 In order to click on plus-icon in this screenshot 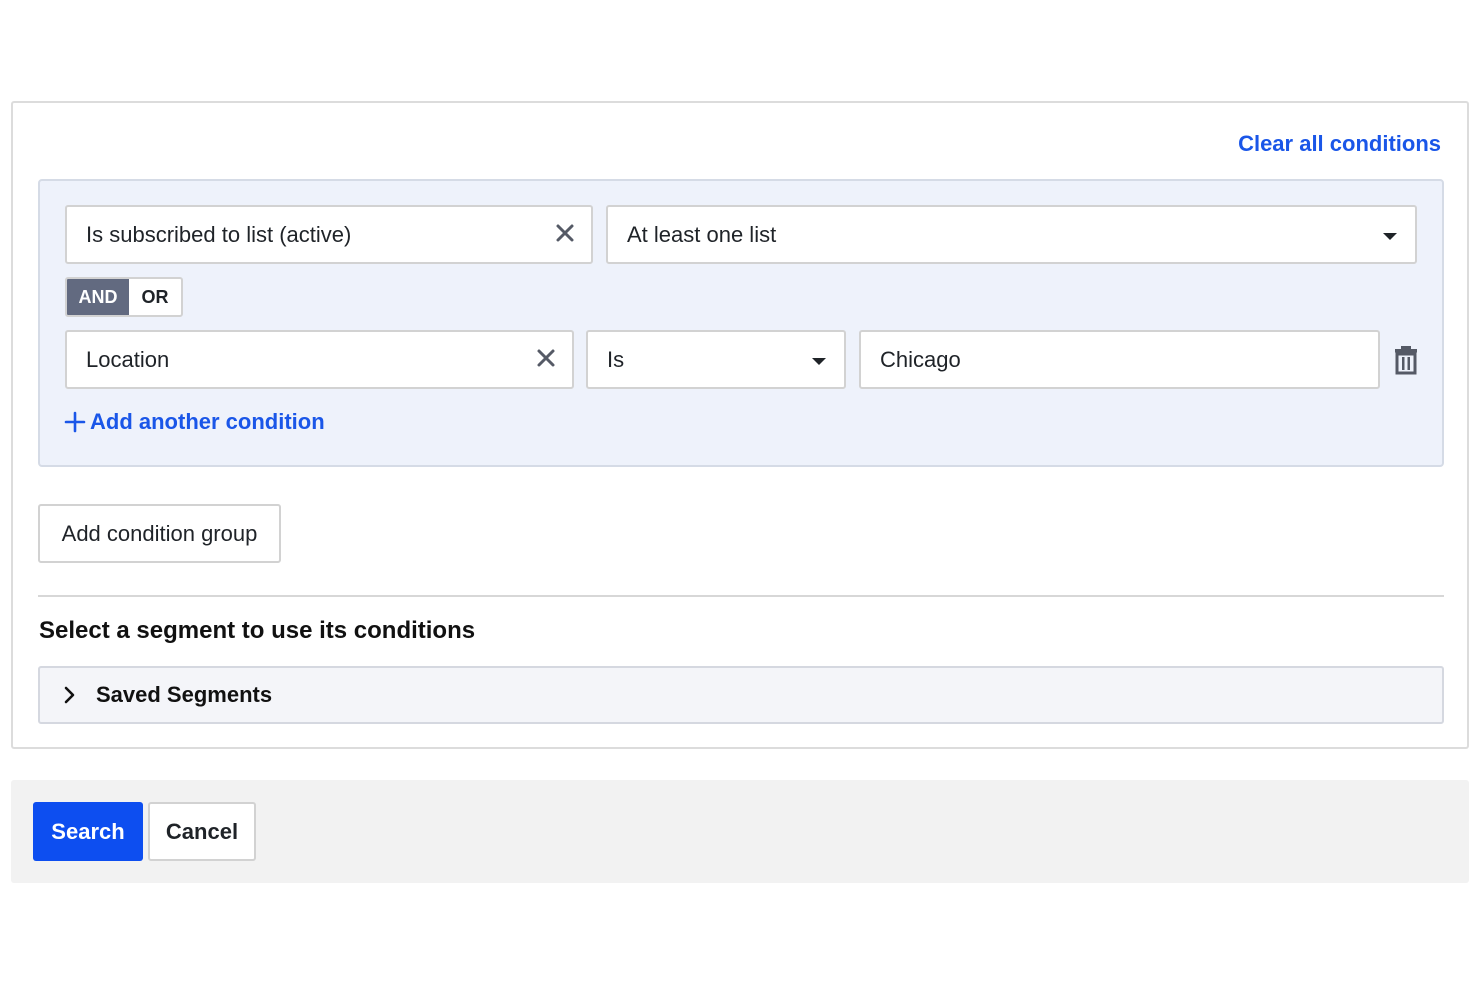, I will do `click(75, 422)`.